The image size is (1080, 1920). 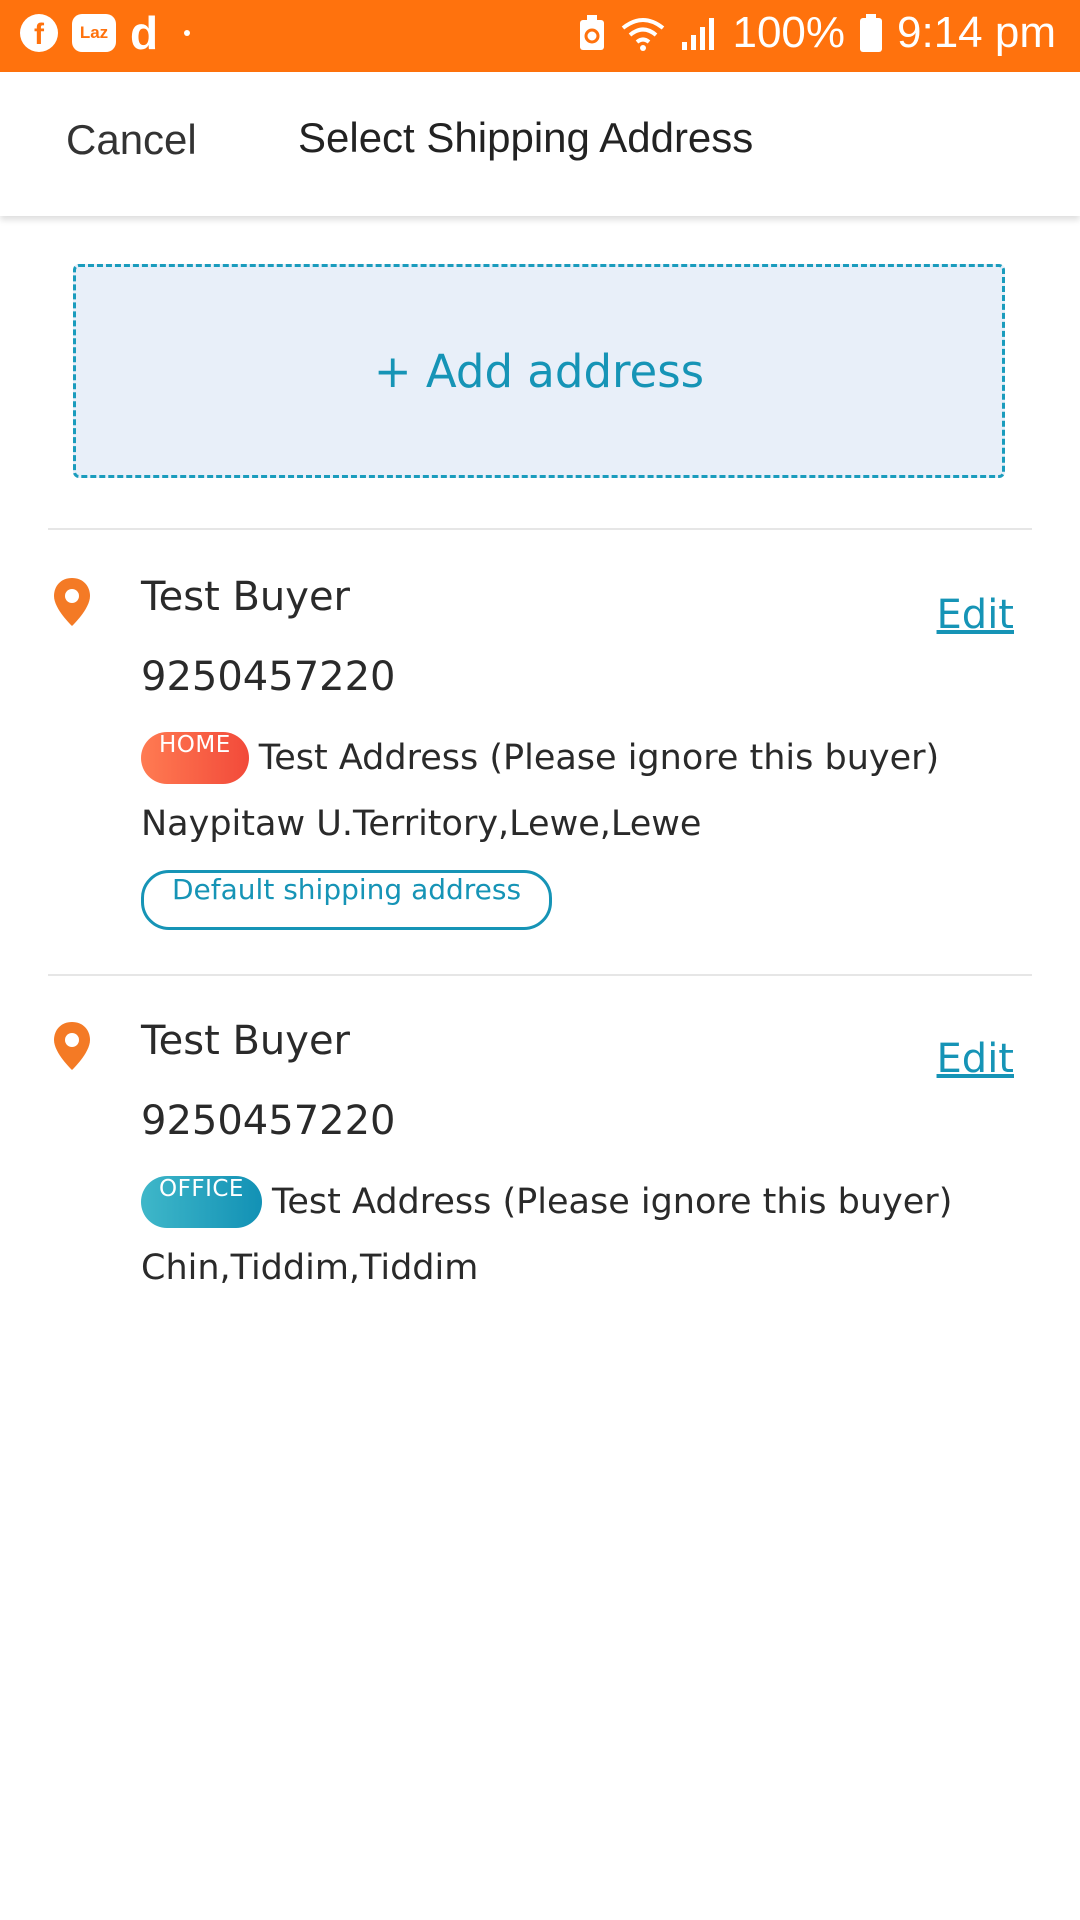 I want to click on d-app-icon: d, so click(x=144, y=33).